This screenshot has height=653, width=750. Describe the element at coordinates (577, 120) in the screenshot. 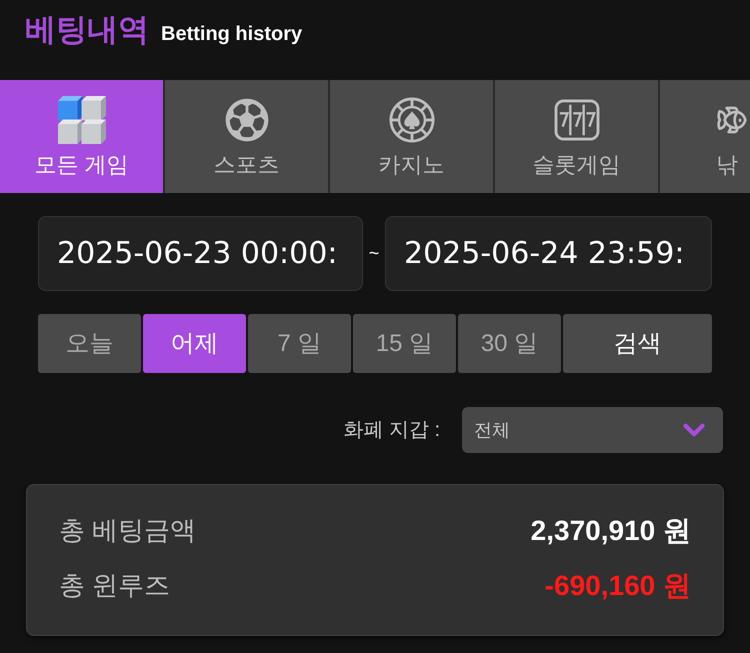

I see `slot-machine-icon` at that location.